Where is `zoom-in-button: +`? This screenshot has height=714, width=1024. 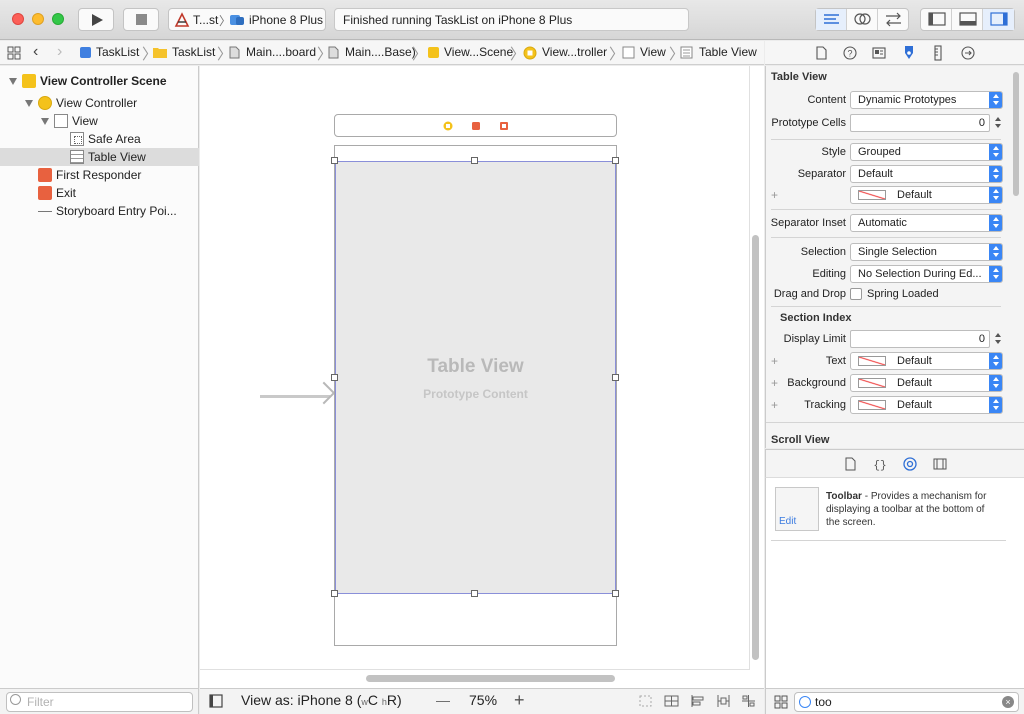
zoom-in-button: + is located at coordinates (519, 700).